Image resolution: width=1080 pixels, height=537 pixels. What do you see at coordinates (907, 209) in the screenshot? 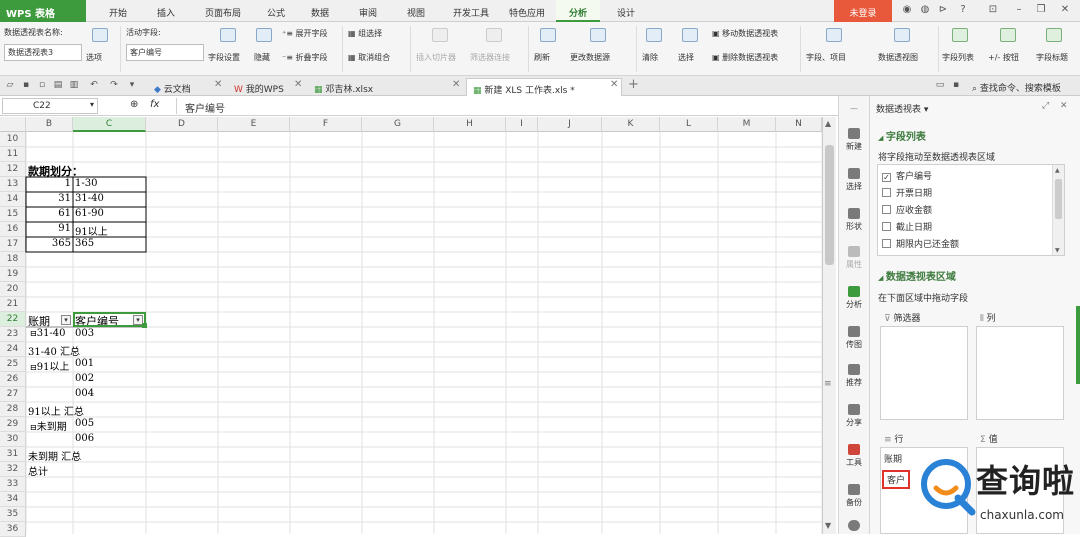
I see `field-item: 应收金额` at bounding box center [907, 209].